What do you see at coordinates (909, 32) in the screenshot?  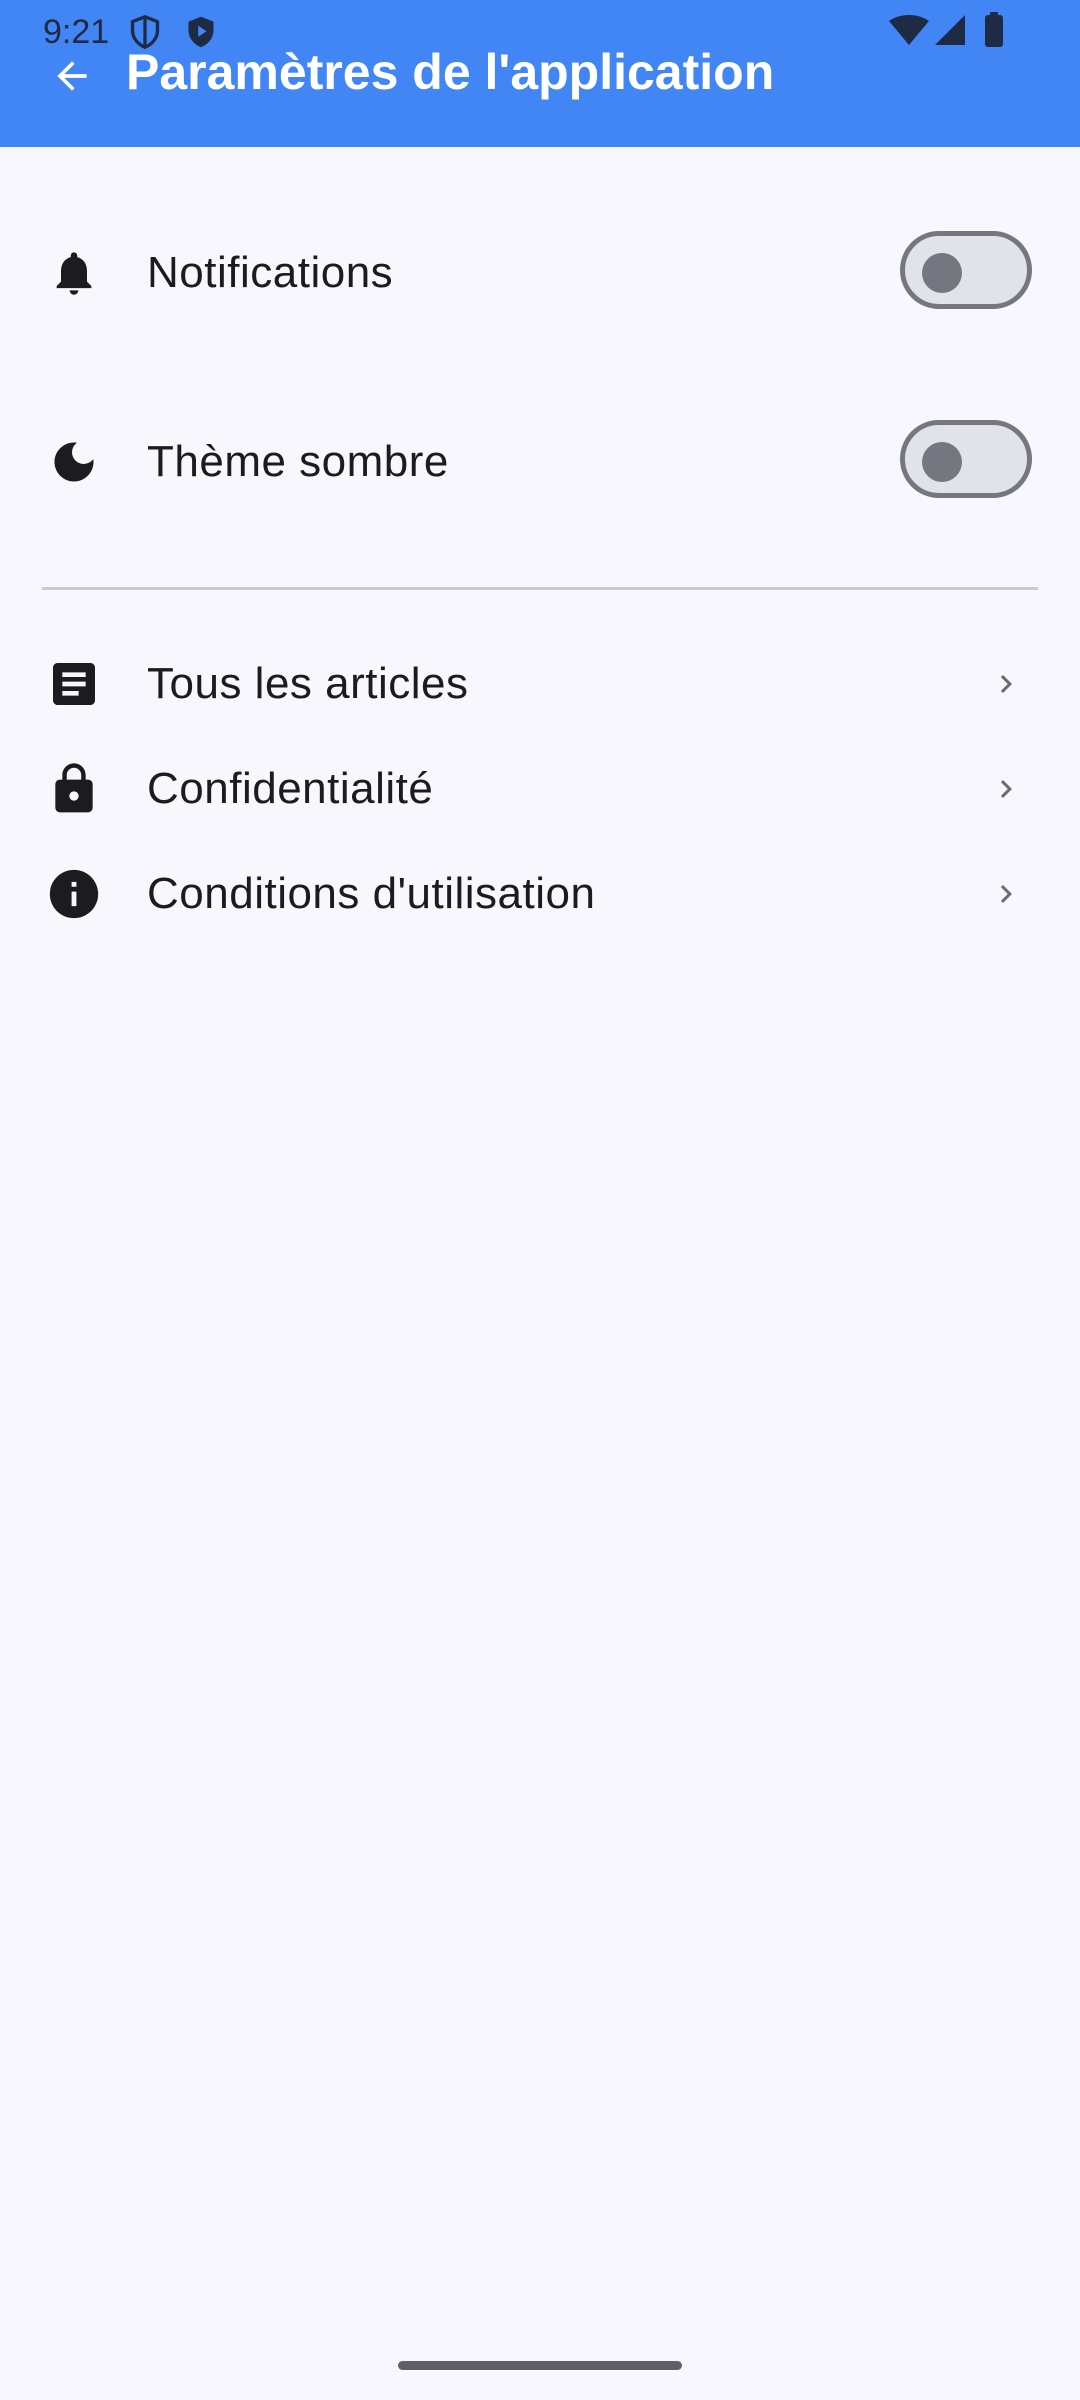 I see `wifi-icon` at bounding box center [909, 32].